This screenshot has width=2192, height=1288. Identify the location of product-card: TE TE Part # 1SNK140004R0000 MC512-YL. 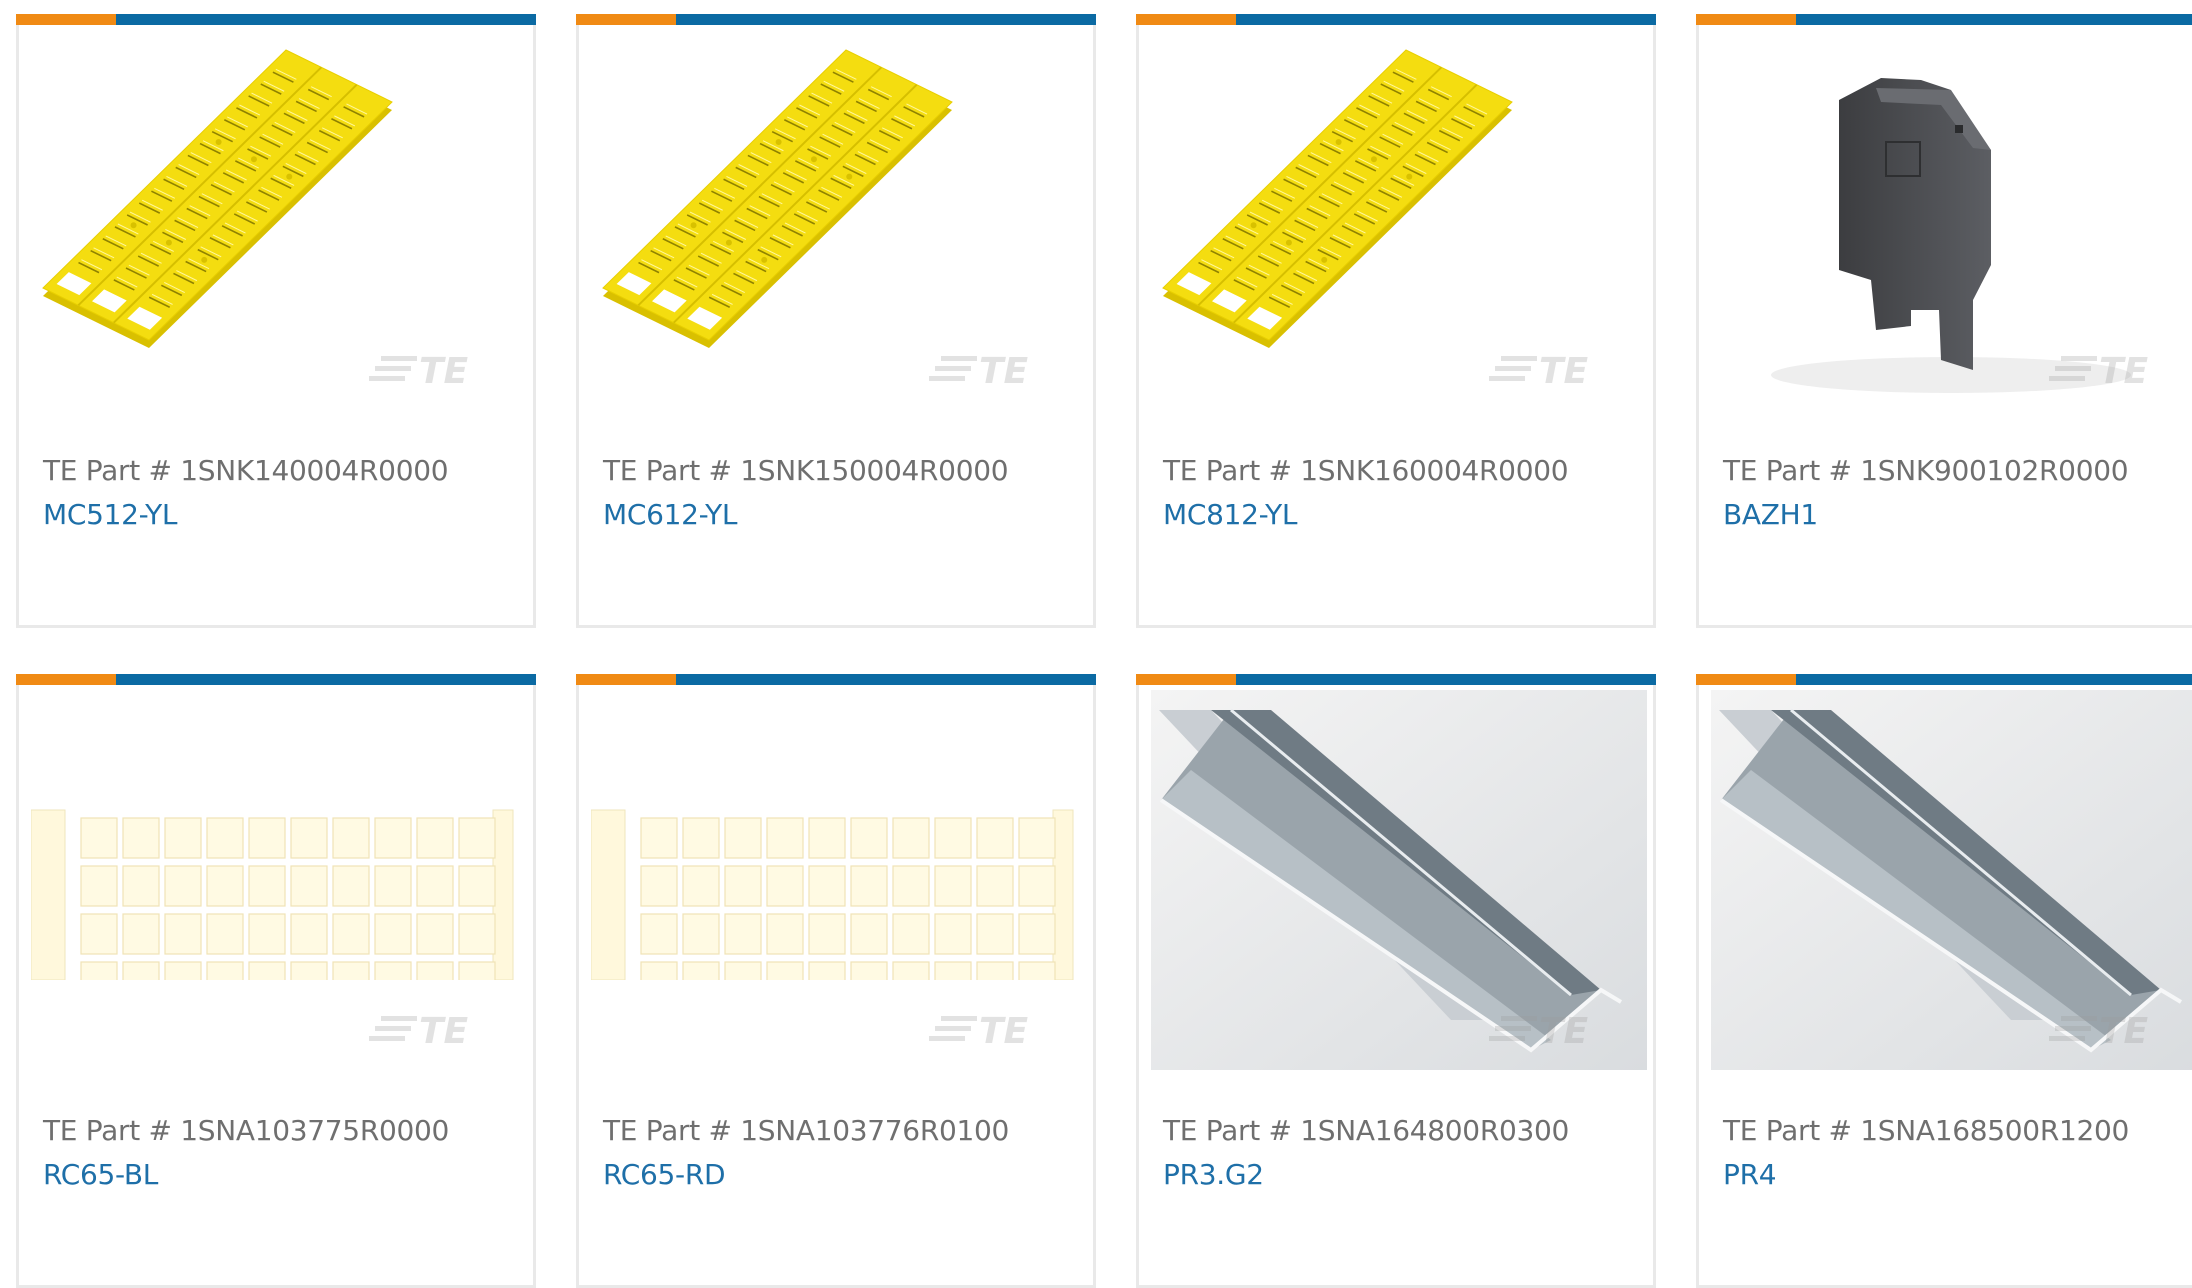
(276, 321).